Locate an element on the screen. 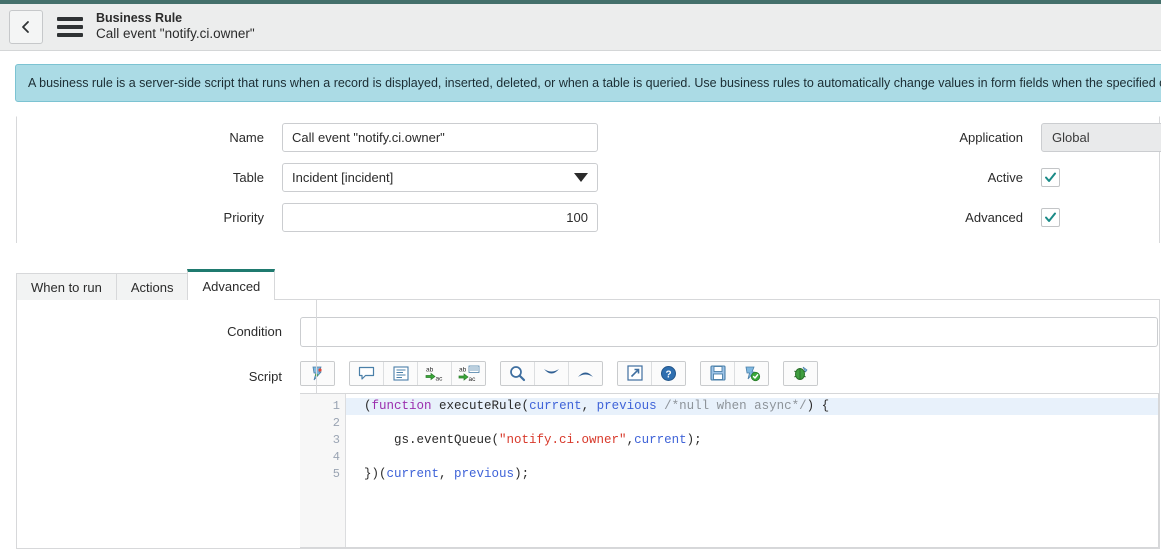 The width and height of the screenshot is (1161, 555). table-label: Table is located at coordinates (248, 177).